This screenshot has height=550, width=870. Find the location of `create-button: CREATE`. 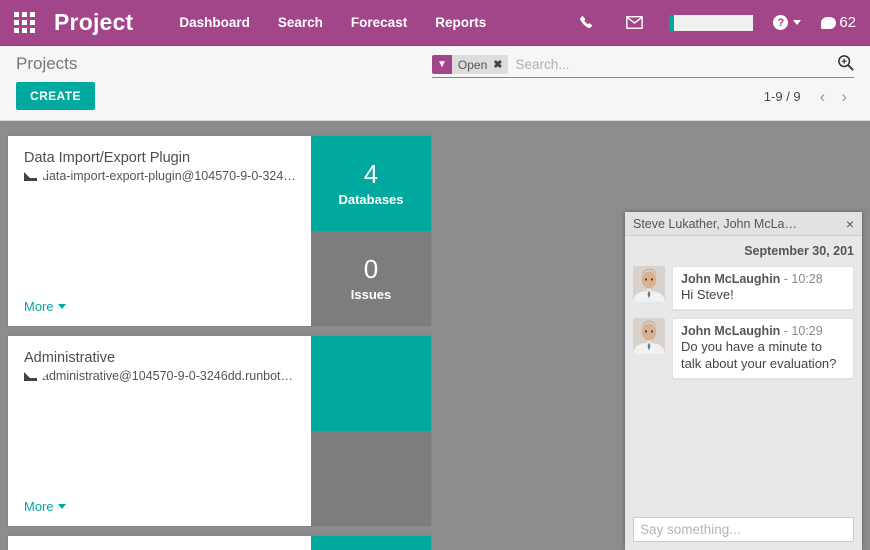

create-button: CREATE is located at coordinates (55, 96).